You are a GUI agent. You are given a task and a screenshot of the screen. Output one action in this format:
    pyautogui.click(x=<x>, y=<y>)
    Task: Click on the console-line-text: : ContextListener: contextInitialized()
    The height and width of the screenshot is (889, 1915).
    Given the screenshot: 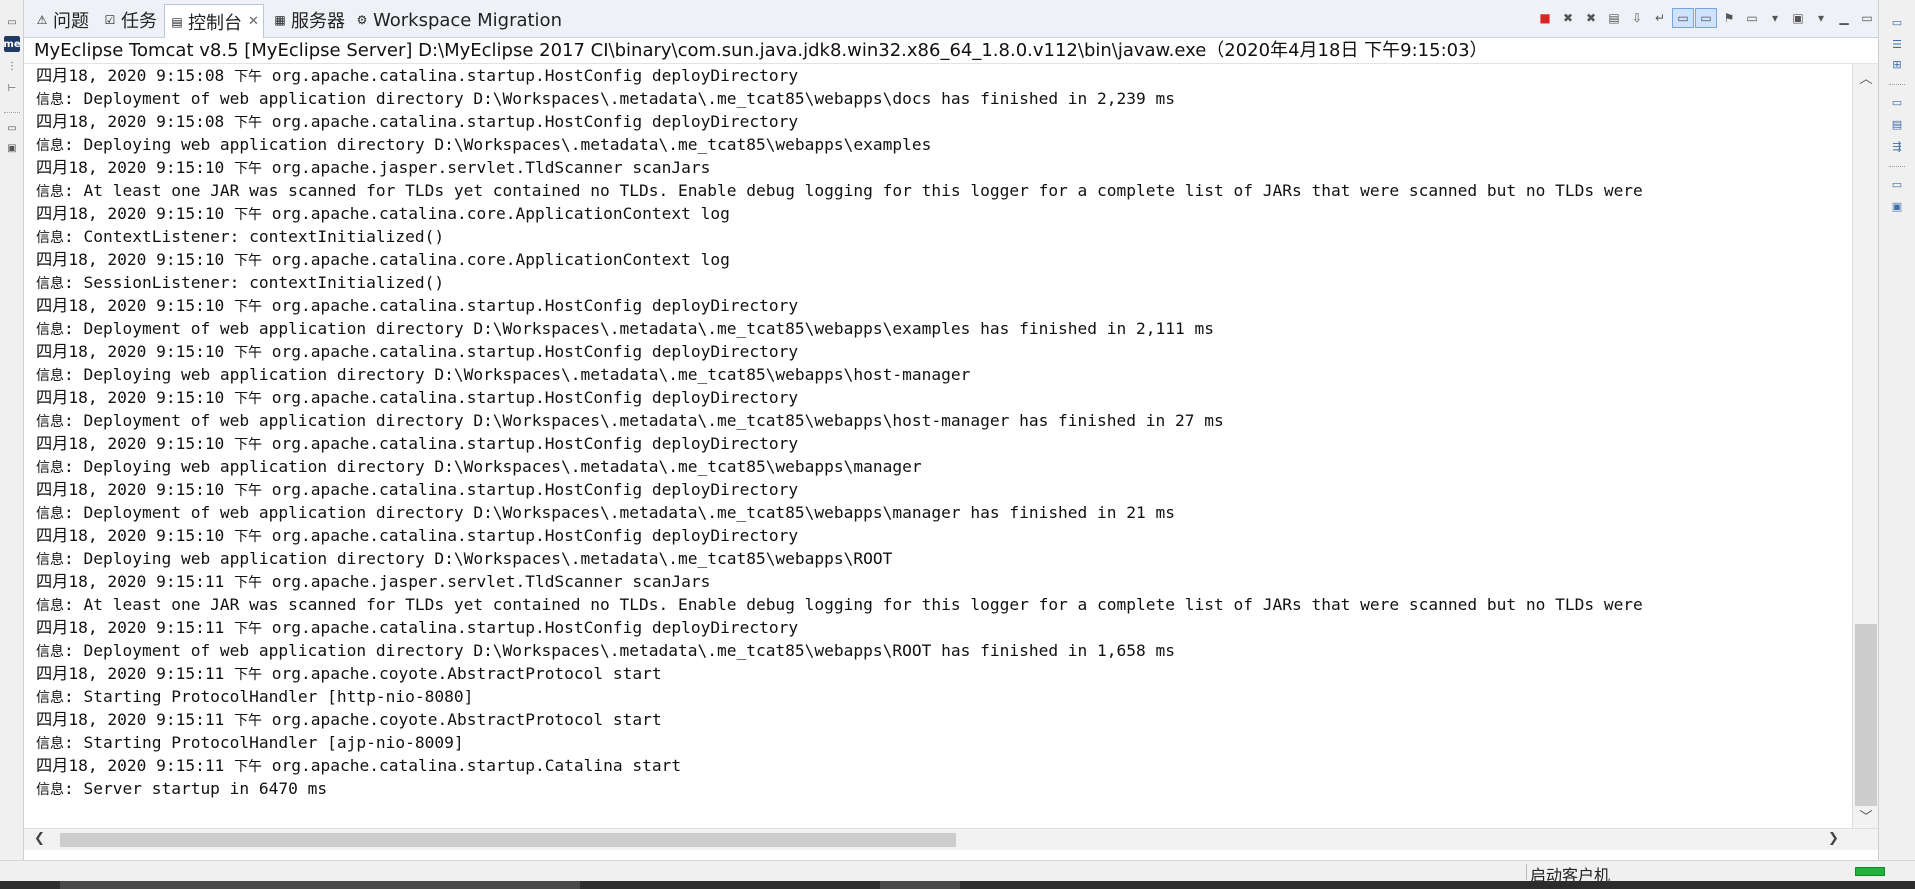 What is the action you would take?
    pyautogui.click(x=254, y=236)
    